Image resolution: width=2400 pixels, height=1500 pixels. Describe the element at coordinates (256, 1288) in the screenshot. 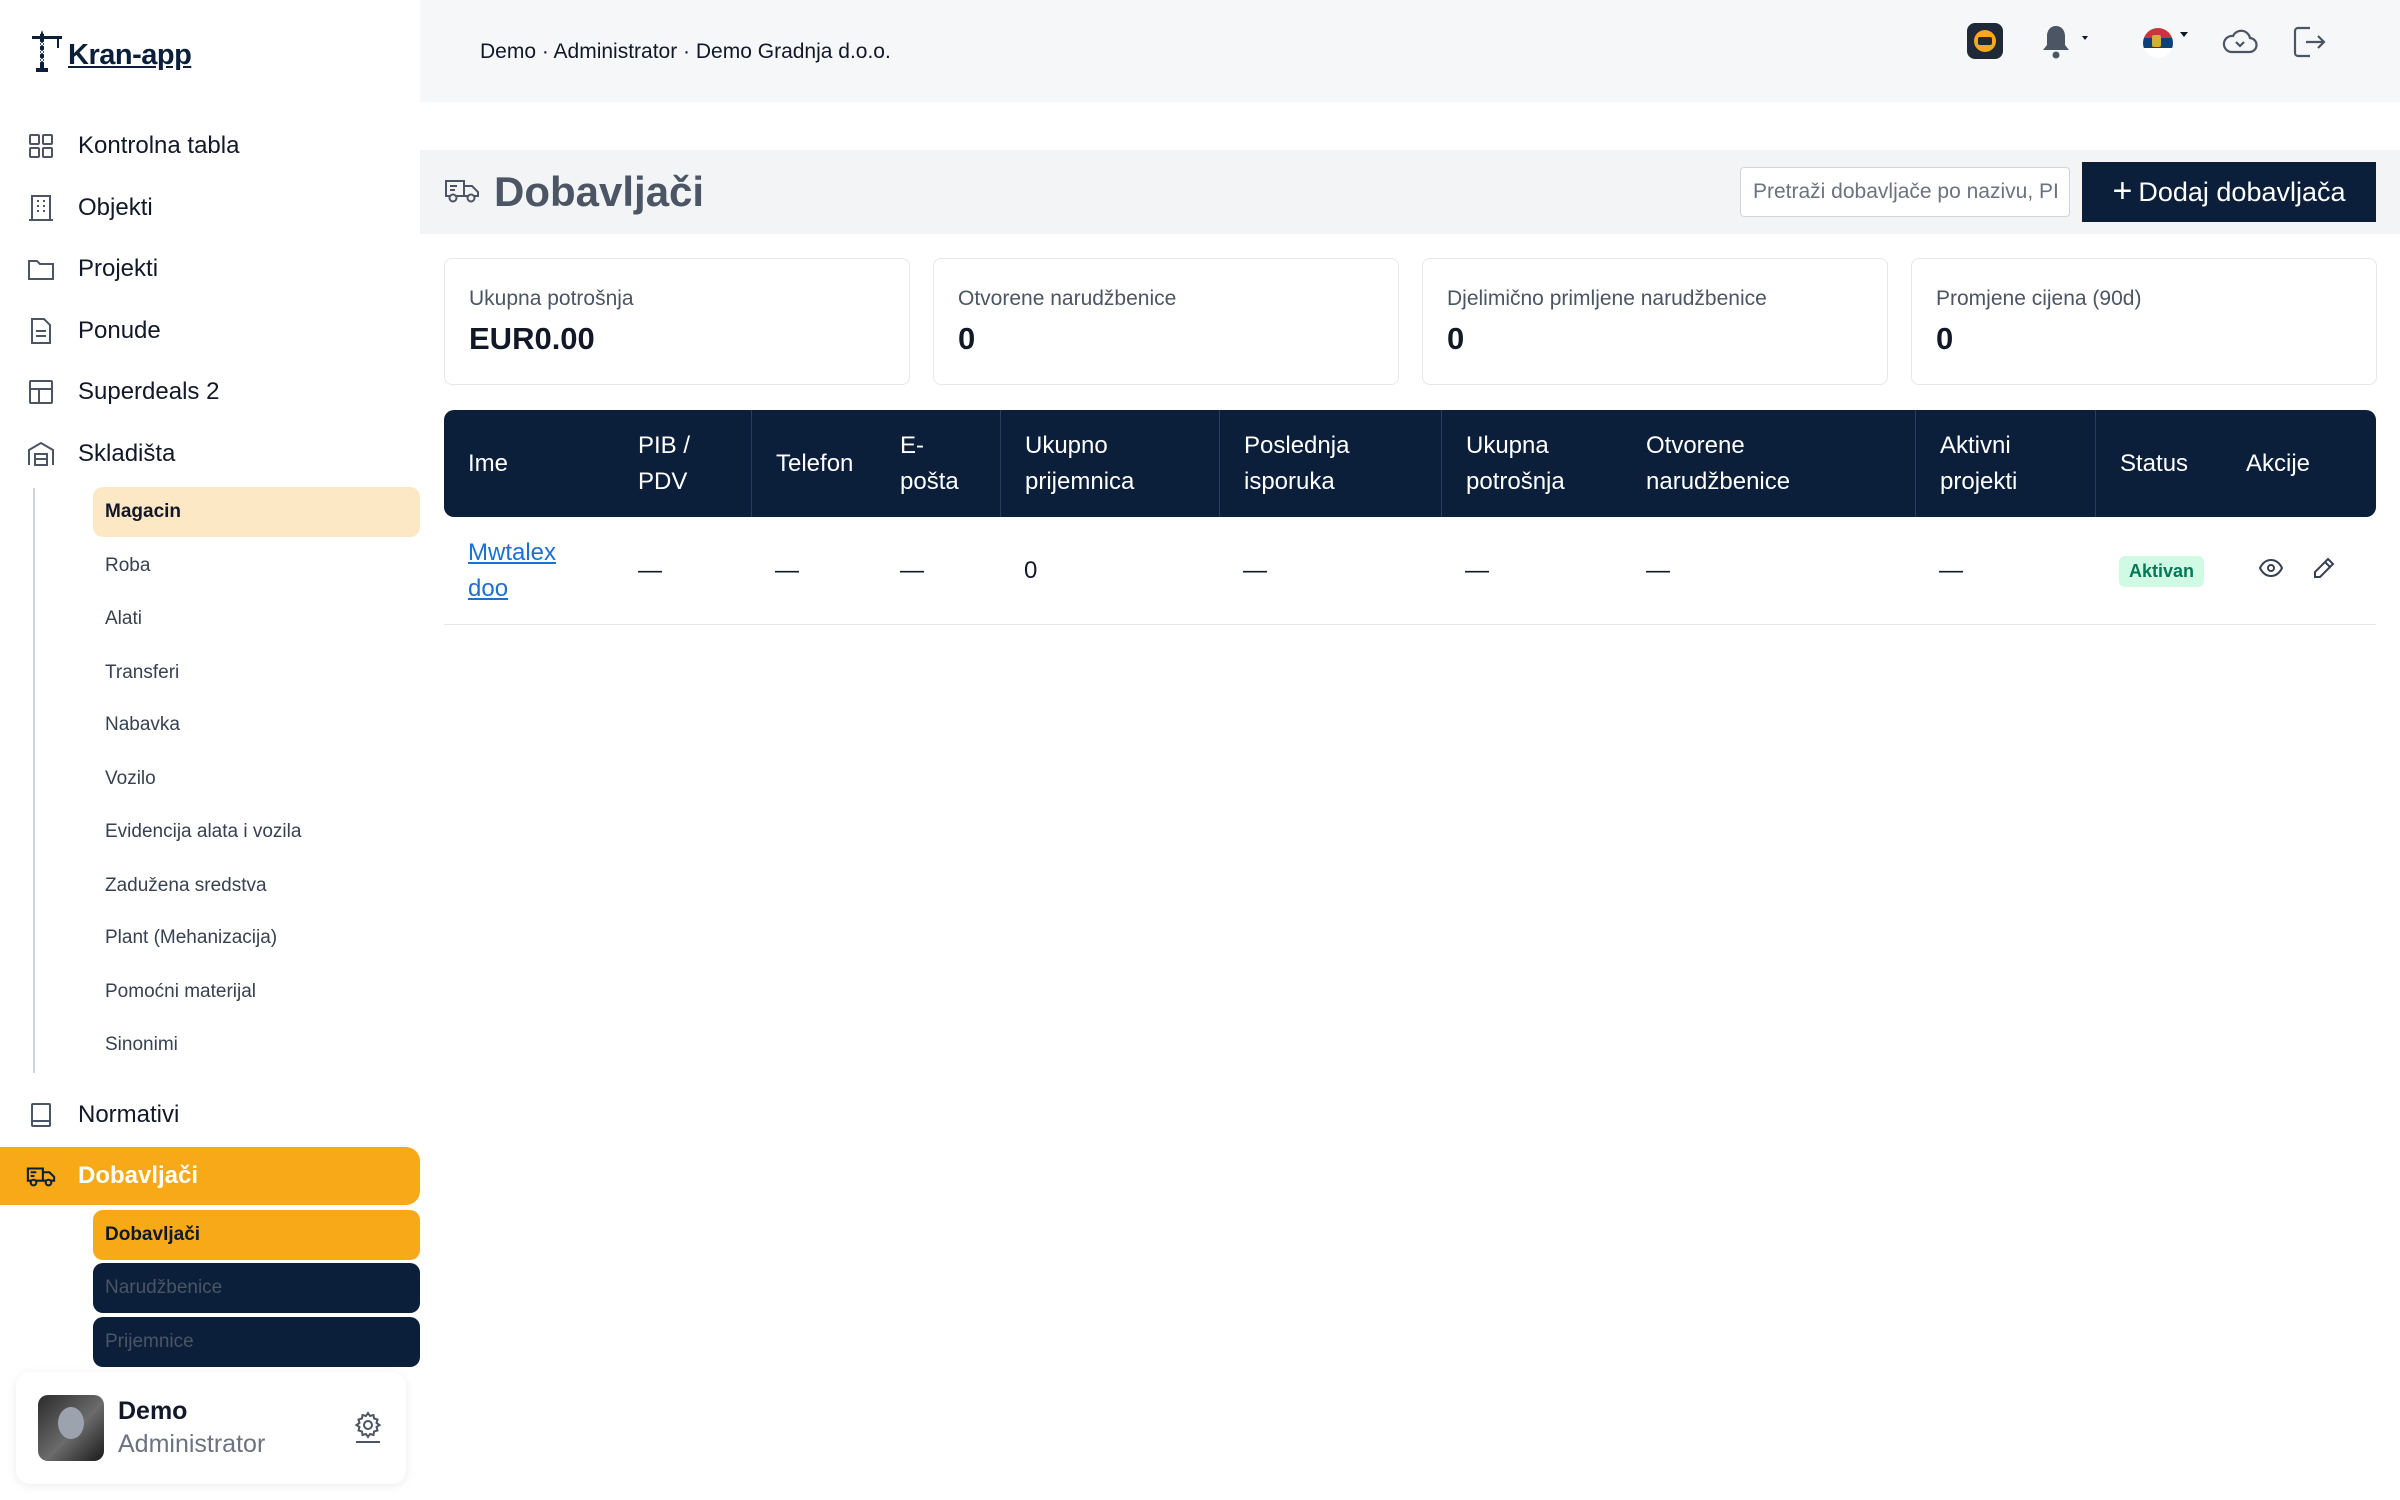

I see `sidebar-subitem-narudzbenice: Narudžbenice` at that location.